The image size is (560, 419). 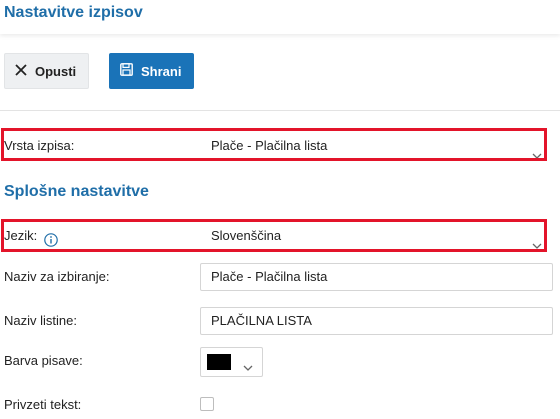 What do you see at coordinates (57, 276) in the screenshot?
I see `selection-name-label: Naziv za izbiranje:` at bounding box center [57, 276].